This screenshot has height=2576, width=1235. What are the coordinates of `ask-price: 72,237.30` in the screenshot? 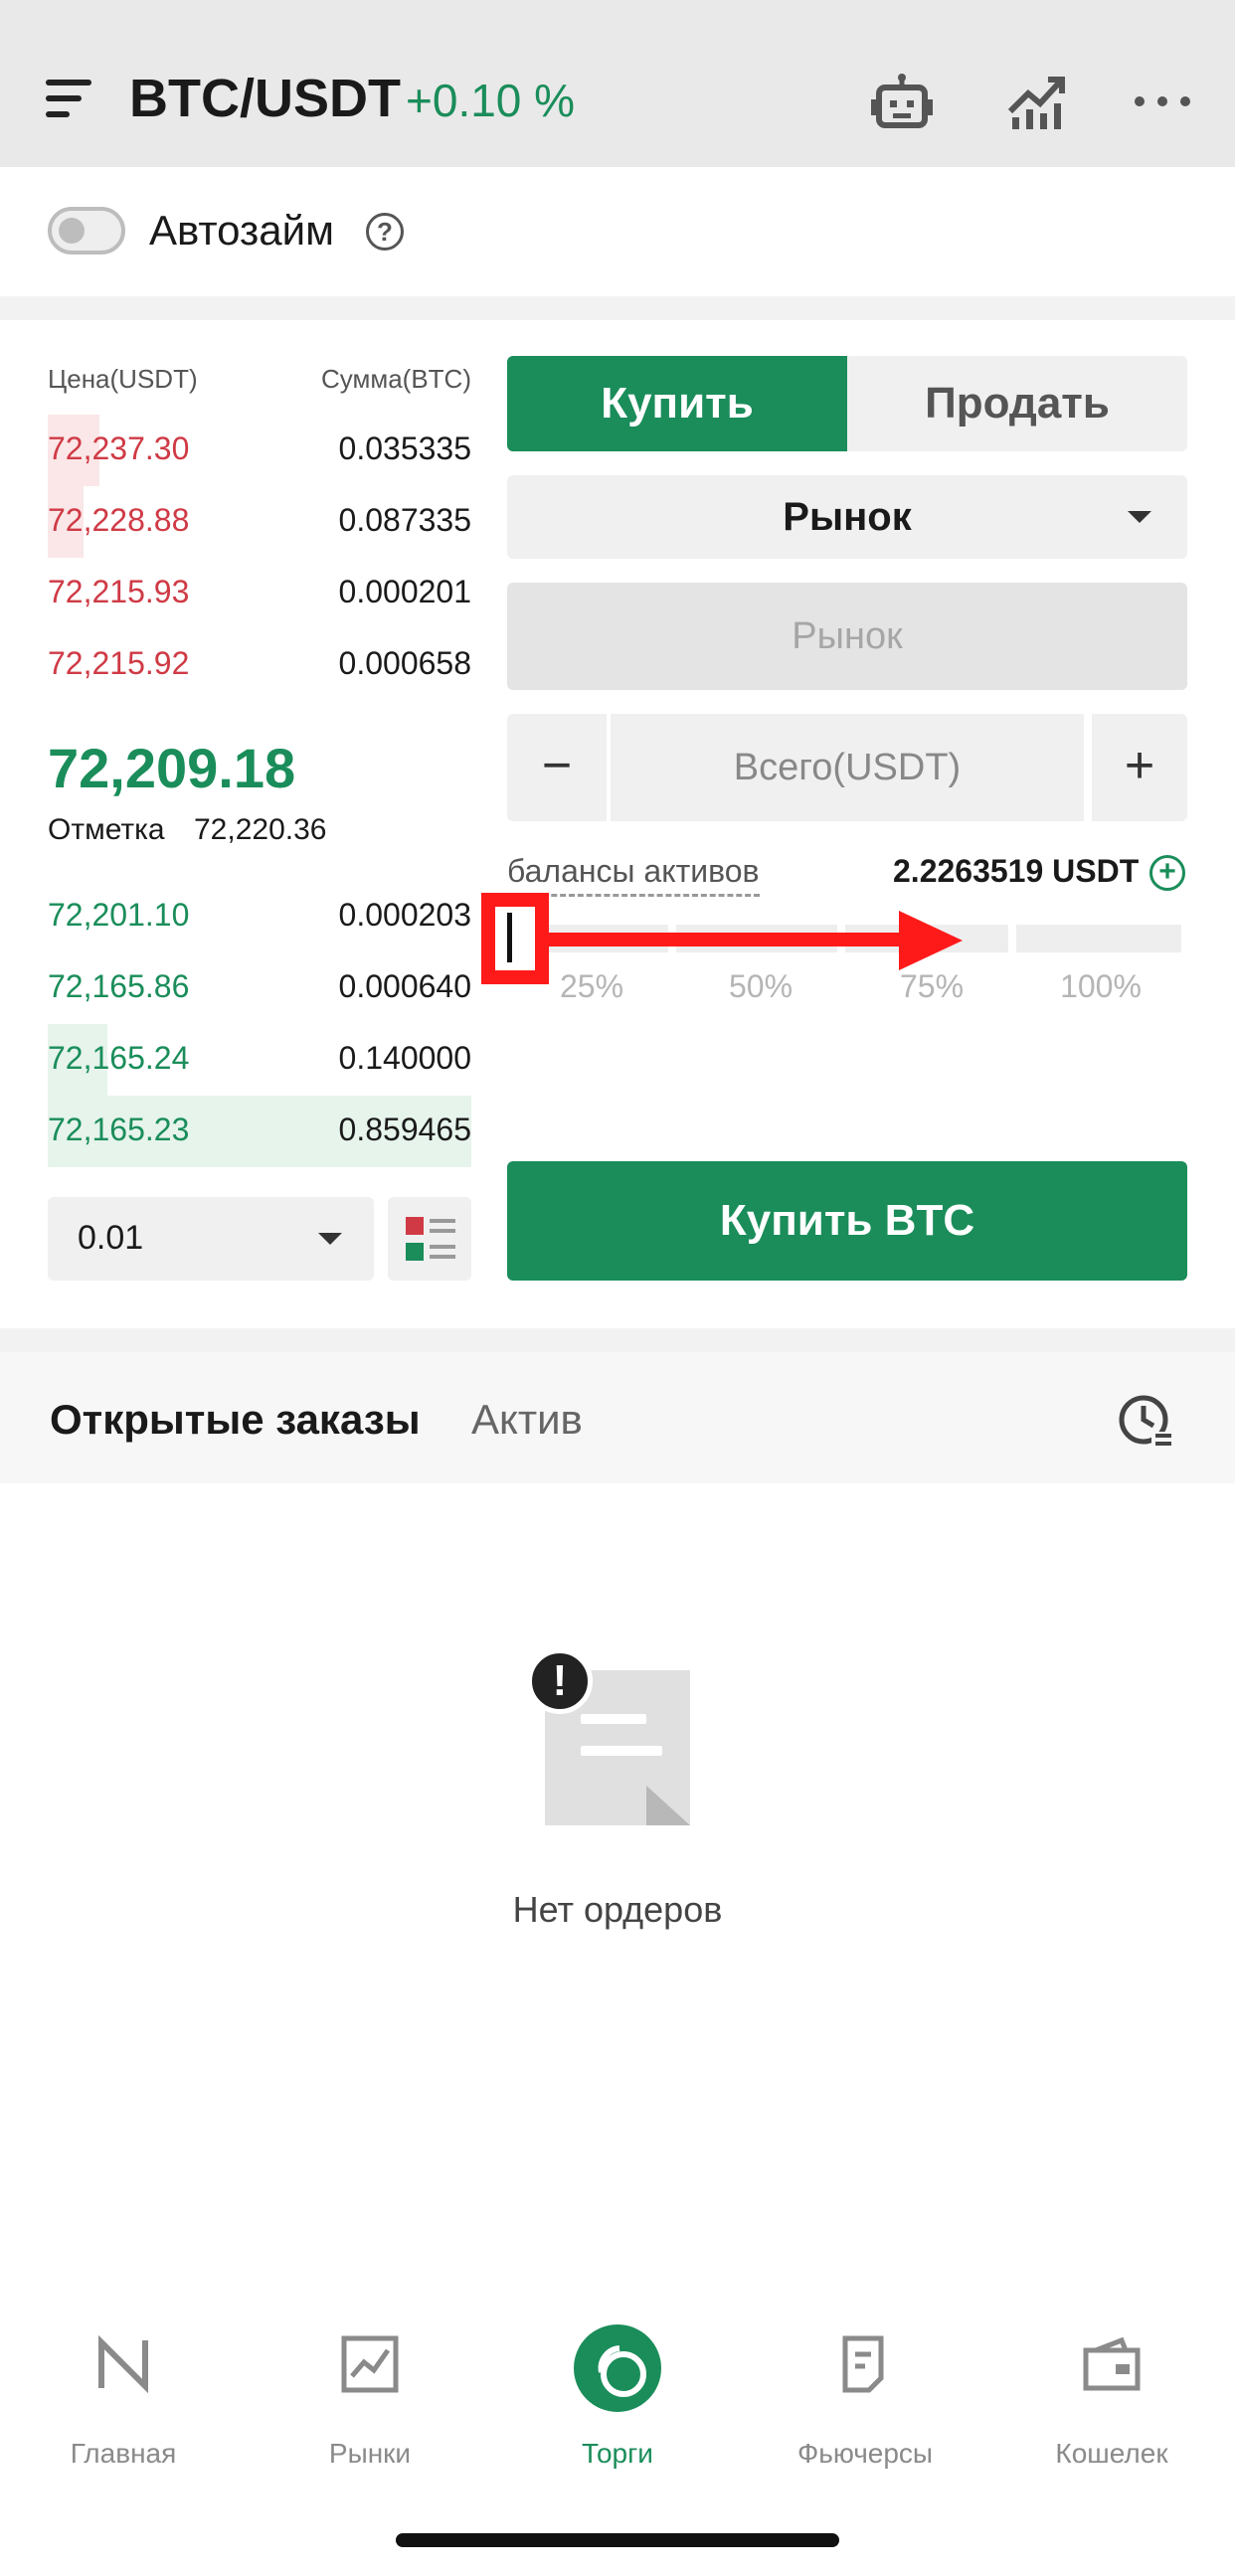 It's located at (119, 448).